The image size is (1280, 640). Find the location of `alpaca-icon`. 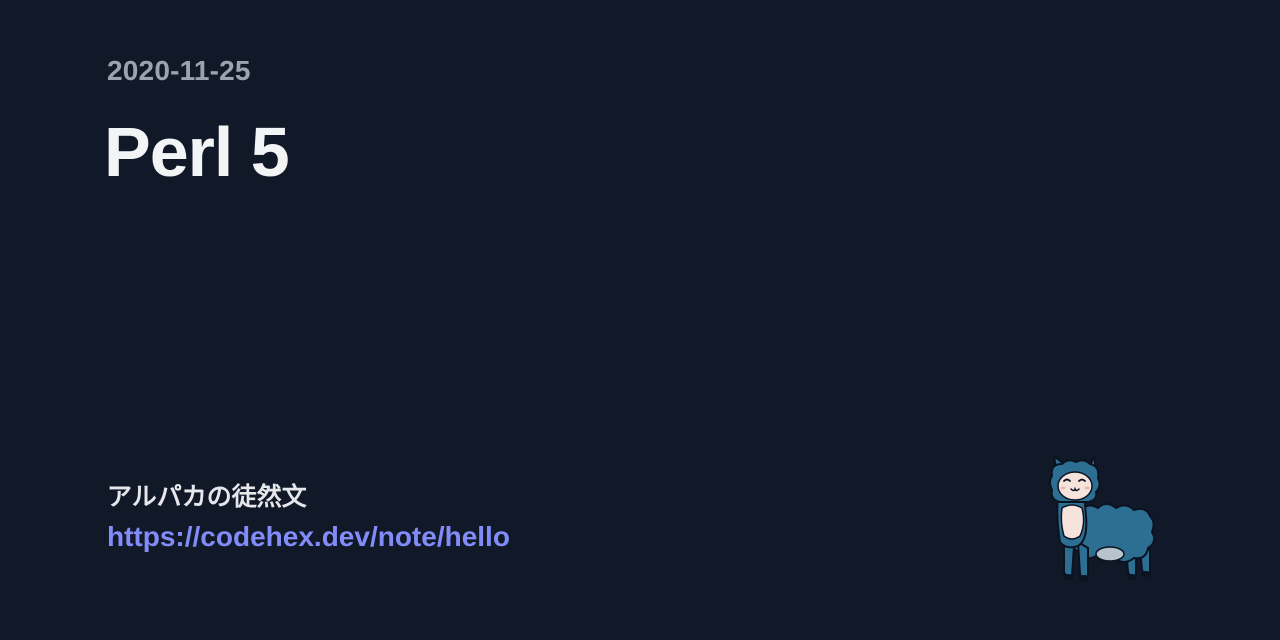

alpaca-icon is located at coordinates (1104, 517).